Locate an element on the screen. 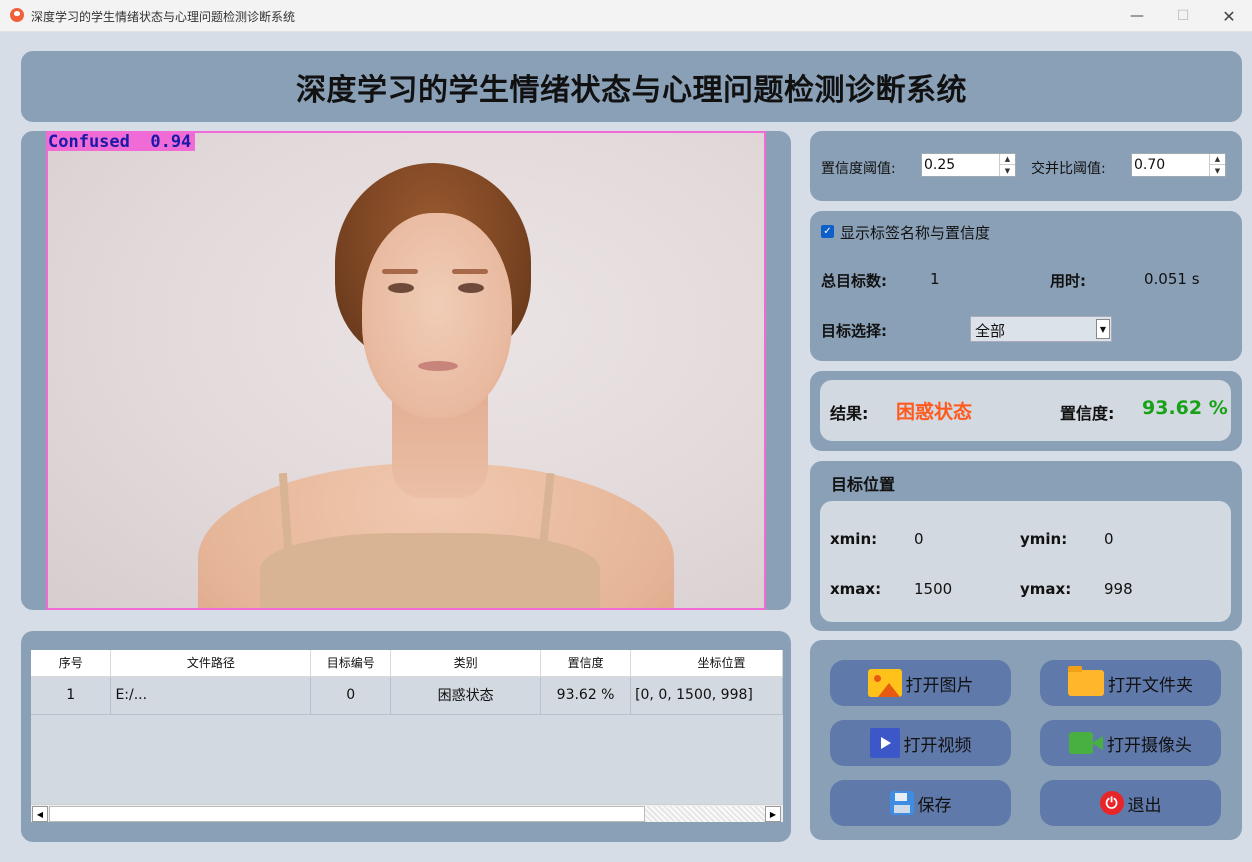 The width and height of the screenshot is (1252, 862). ymax-label: ymax: is located at coordinates (1046, 589).